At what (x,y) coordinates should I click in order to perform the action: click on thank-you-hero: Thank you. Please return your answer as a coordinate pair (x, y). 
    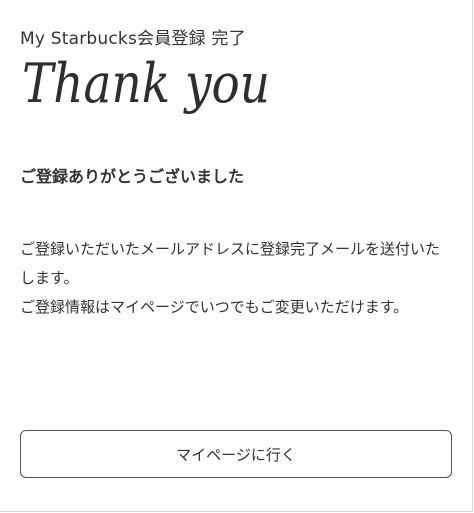
    Looking at the image, I should click on (150, 88).